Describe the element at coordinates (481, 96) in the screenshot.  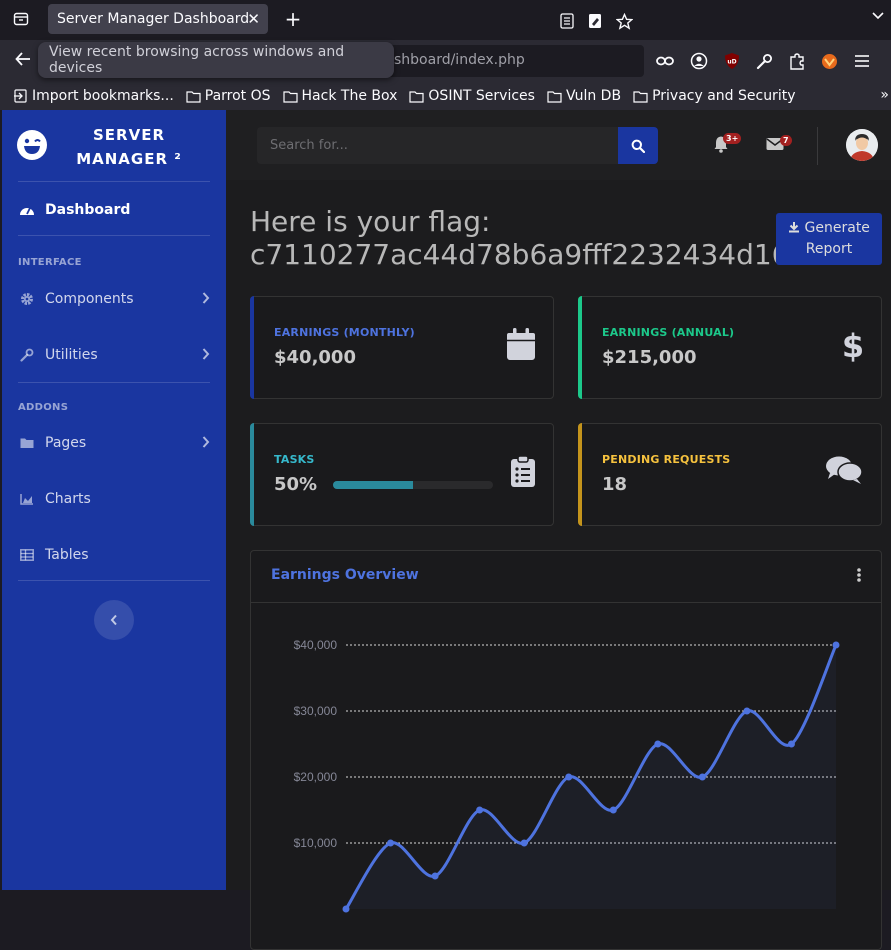
I see `bookmark-label: OSINT Services` at that location.